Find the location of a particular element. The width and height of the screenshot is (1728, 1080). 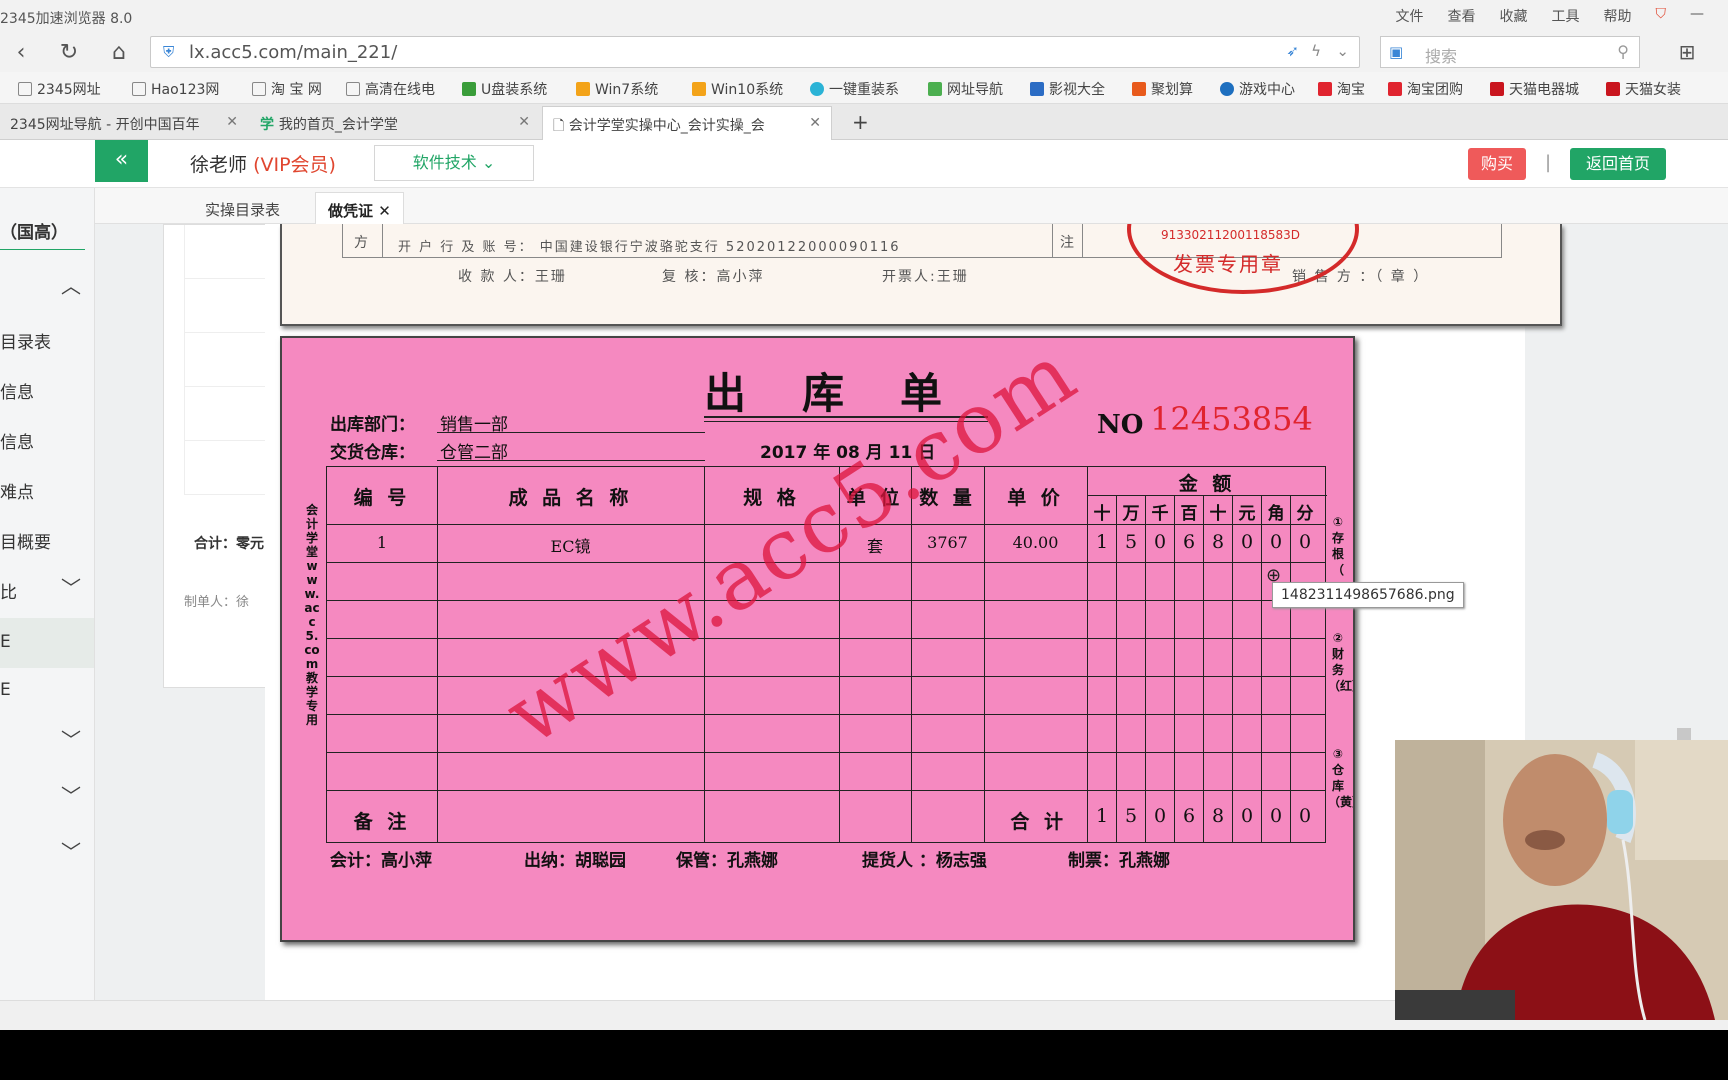

tab-catalog: 实操目录表 is located at coordinates (242, 208).